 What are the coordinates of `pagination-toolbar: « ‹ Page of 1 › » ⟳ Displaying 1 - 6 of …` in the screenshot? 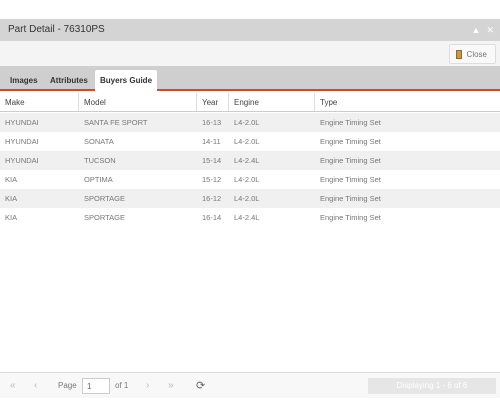 It's located at (250, 385).